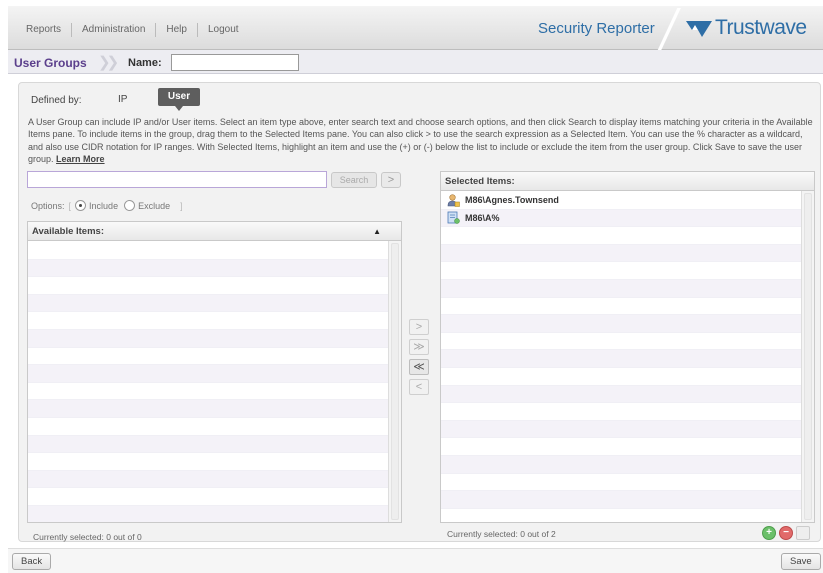 This screenshot has height=573, width=823. Describe the element at coordinates (154, 205) in the screenshot. I see `exclude-label: Exclude` at that location.